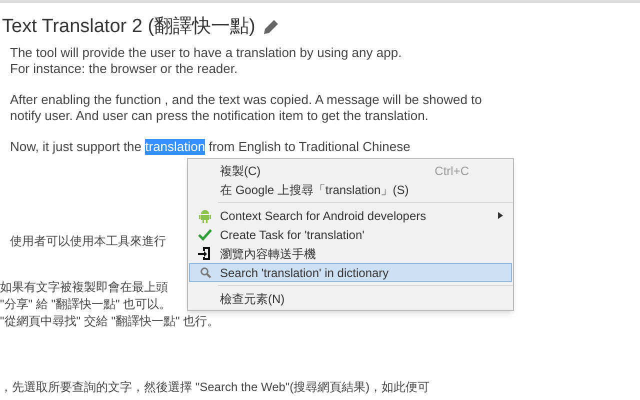 The image size is (640, 400). Describe the element at coordinates (84, 287) in the screenshot. I see `note-text: 如果有文字被複製即會在最上頭` at that location.